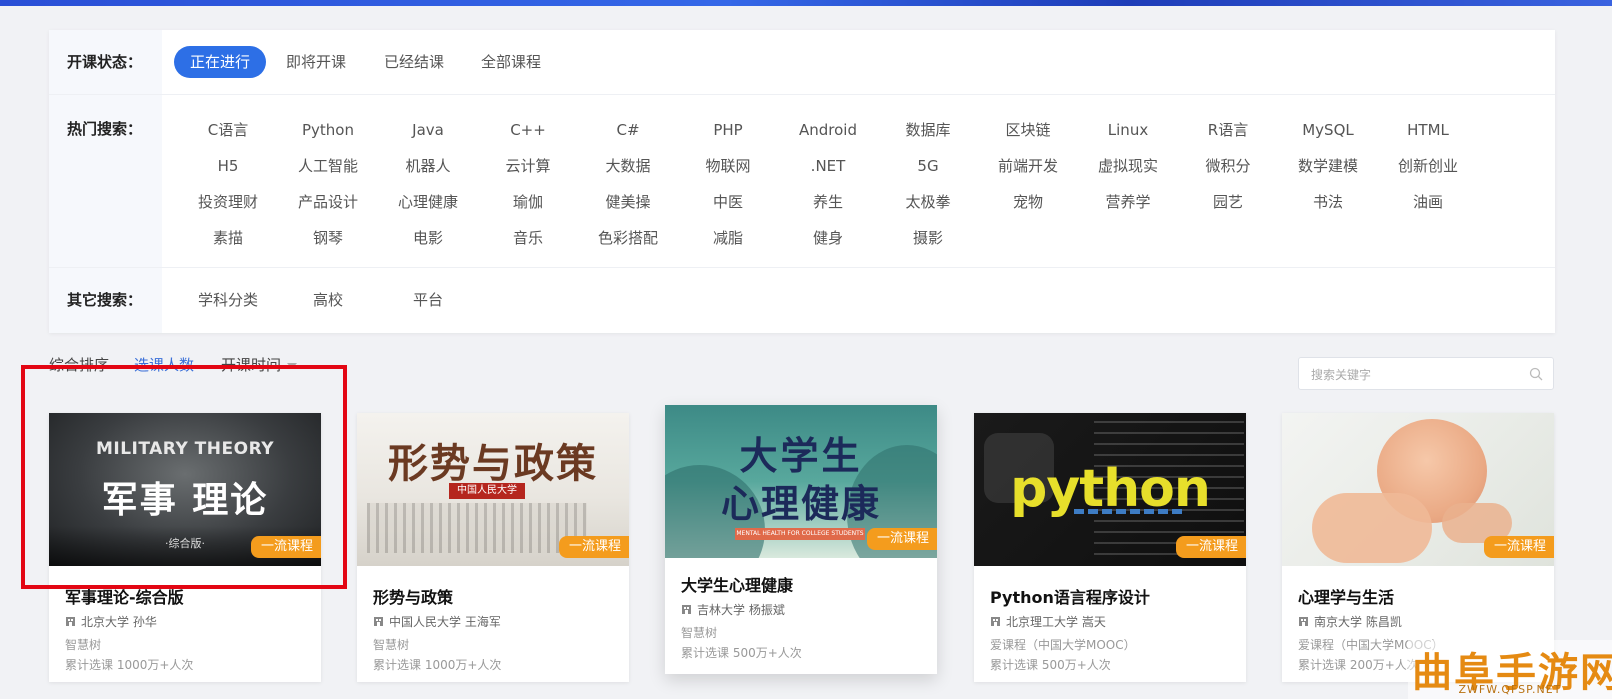 This screenshot has height=699, width=1612. I want to click on course-school: 南京大学 陈昌凯, so click(1350, 621).